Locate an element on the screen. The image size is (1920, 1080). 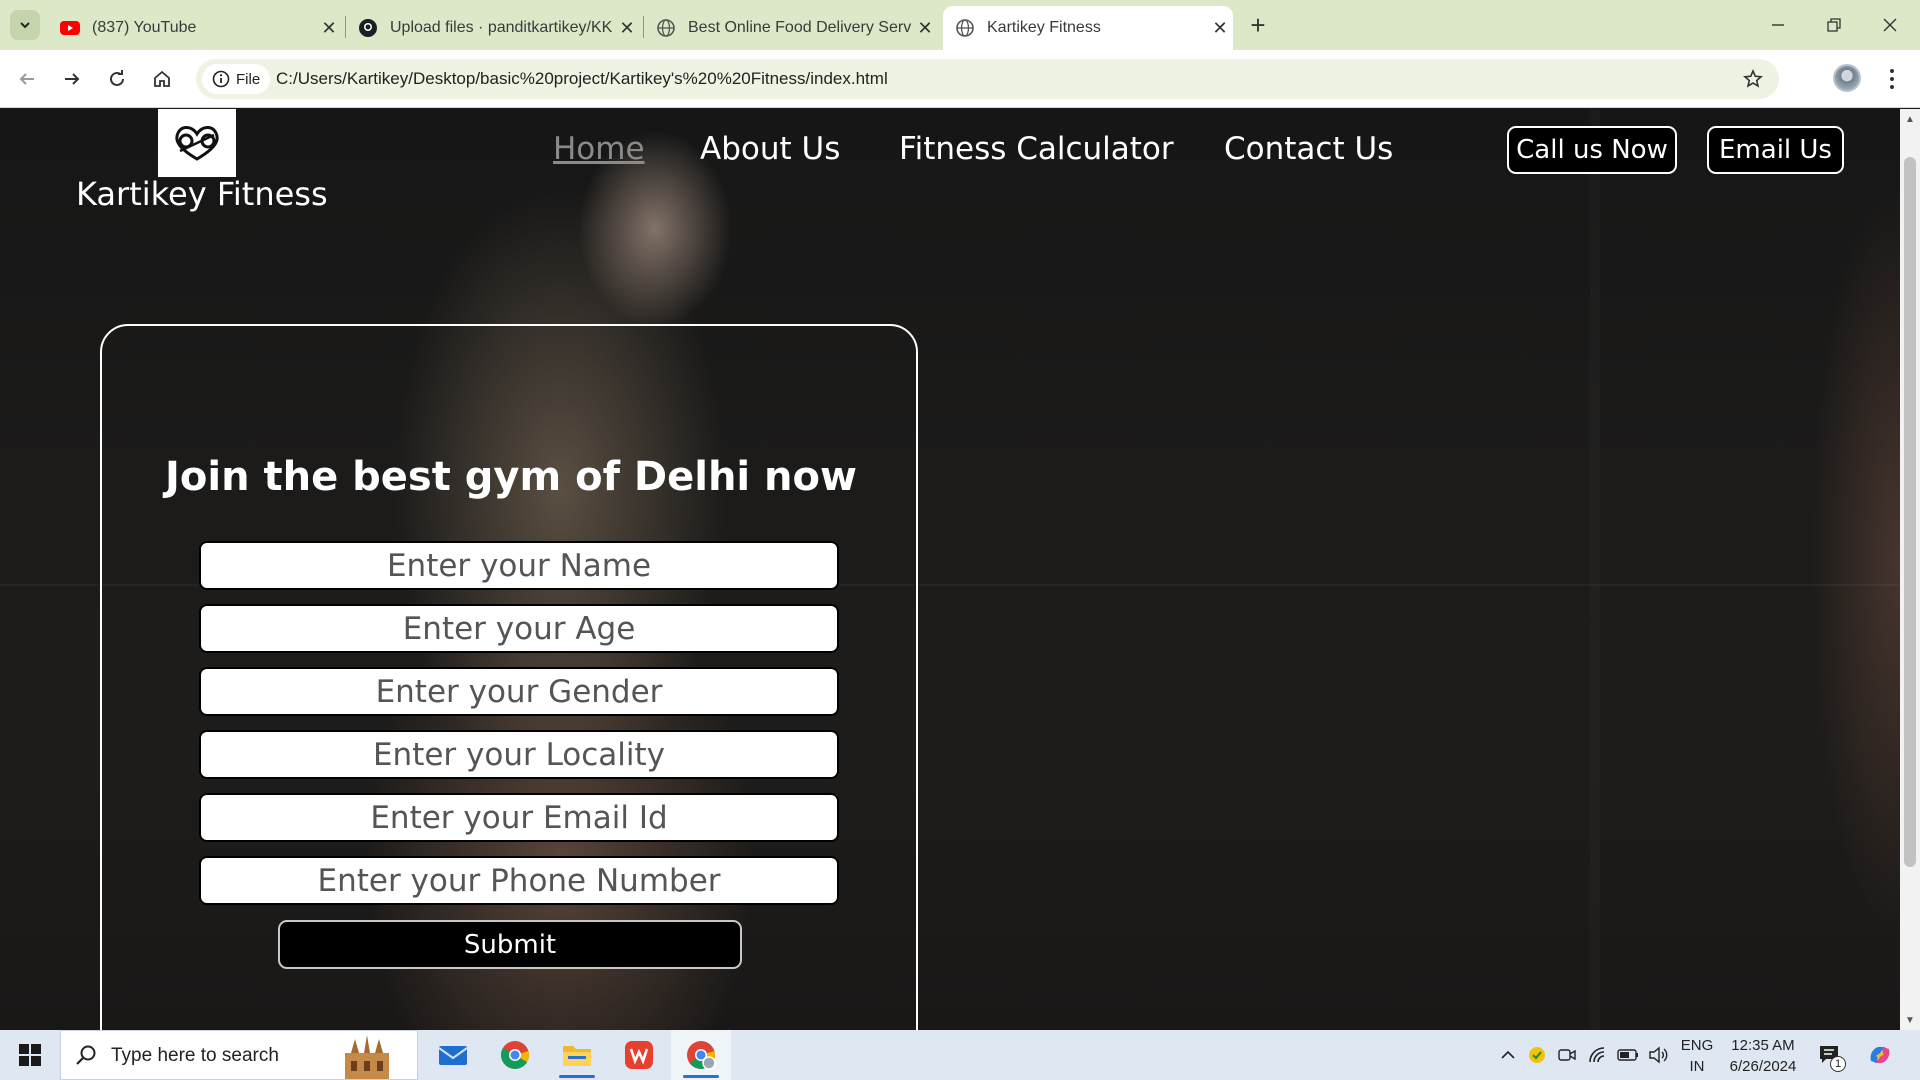
windows-logo-icon is located at coordinates (30, 1055).